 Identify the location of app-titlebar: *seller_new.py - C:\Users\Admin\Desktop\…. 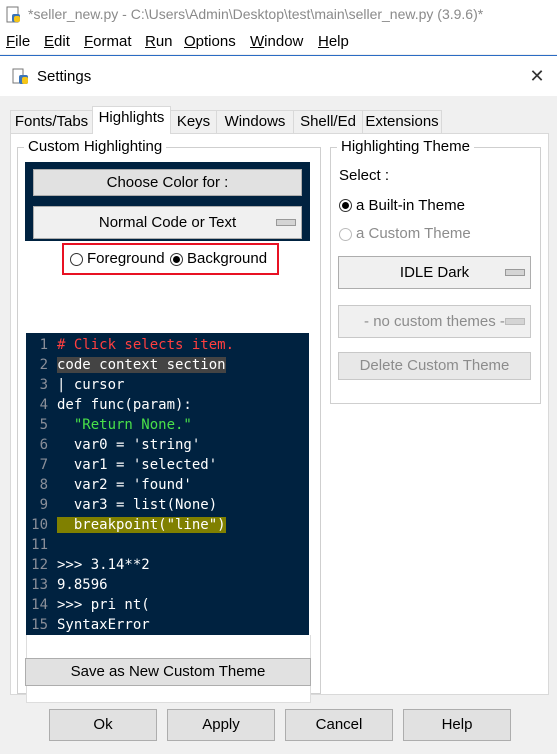
(278, 15).